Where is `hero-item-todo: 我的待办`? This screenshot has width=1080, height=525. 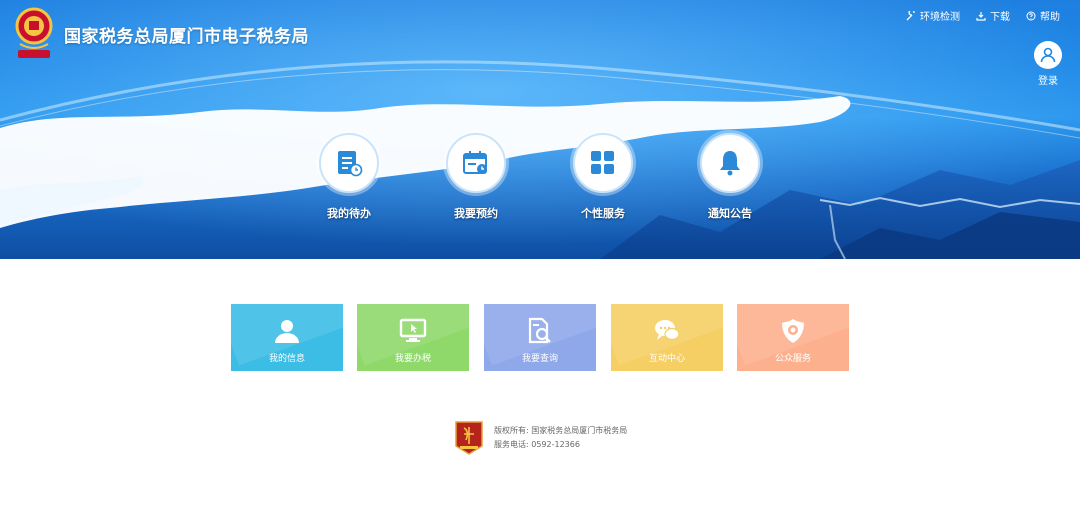 hero-item-todo: 我的待办 is located at coordinates (349, 177).